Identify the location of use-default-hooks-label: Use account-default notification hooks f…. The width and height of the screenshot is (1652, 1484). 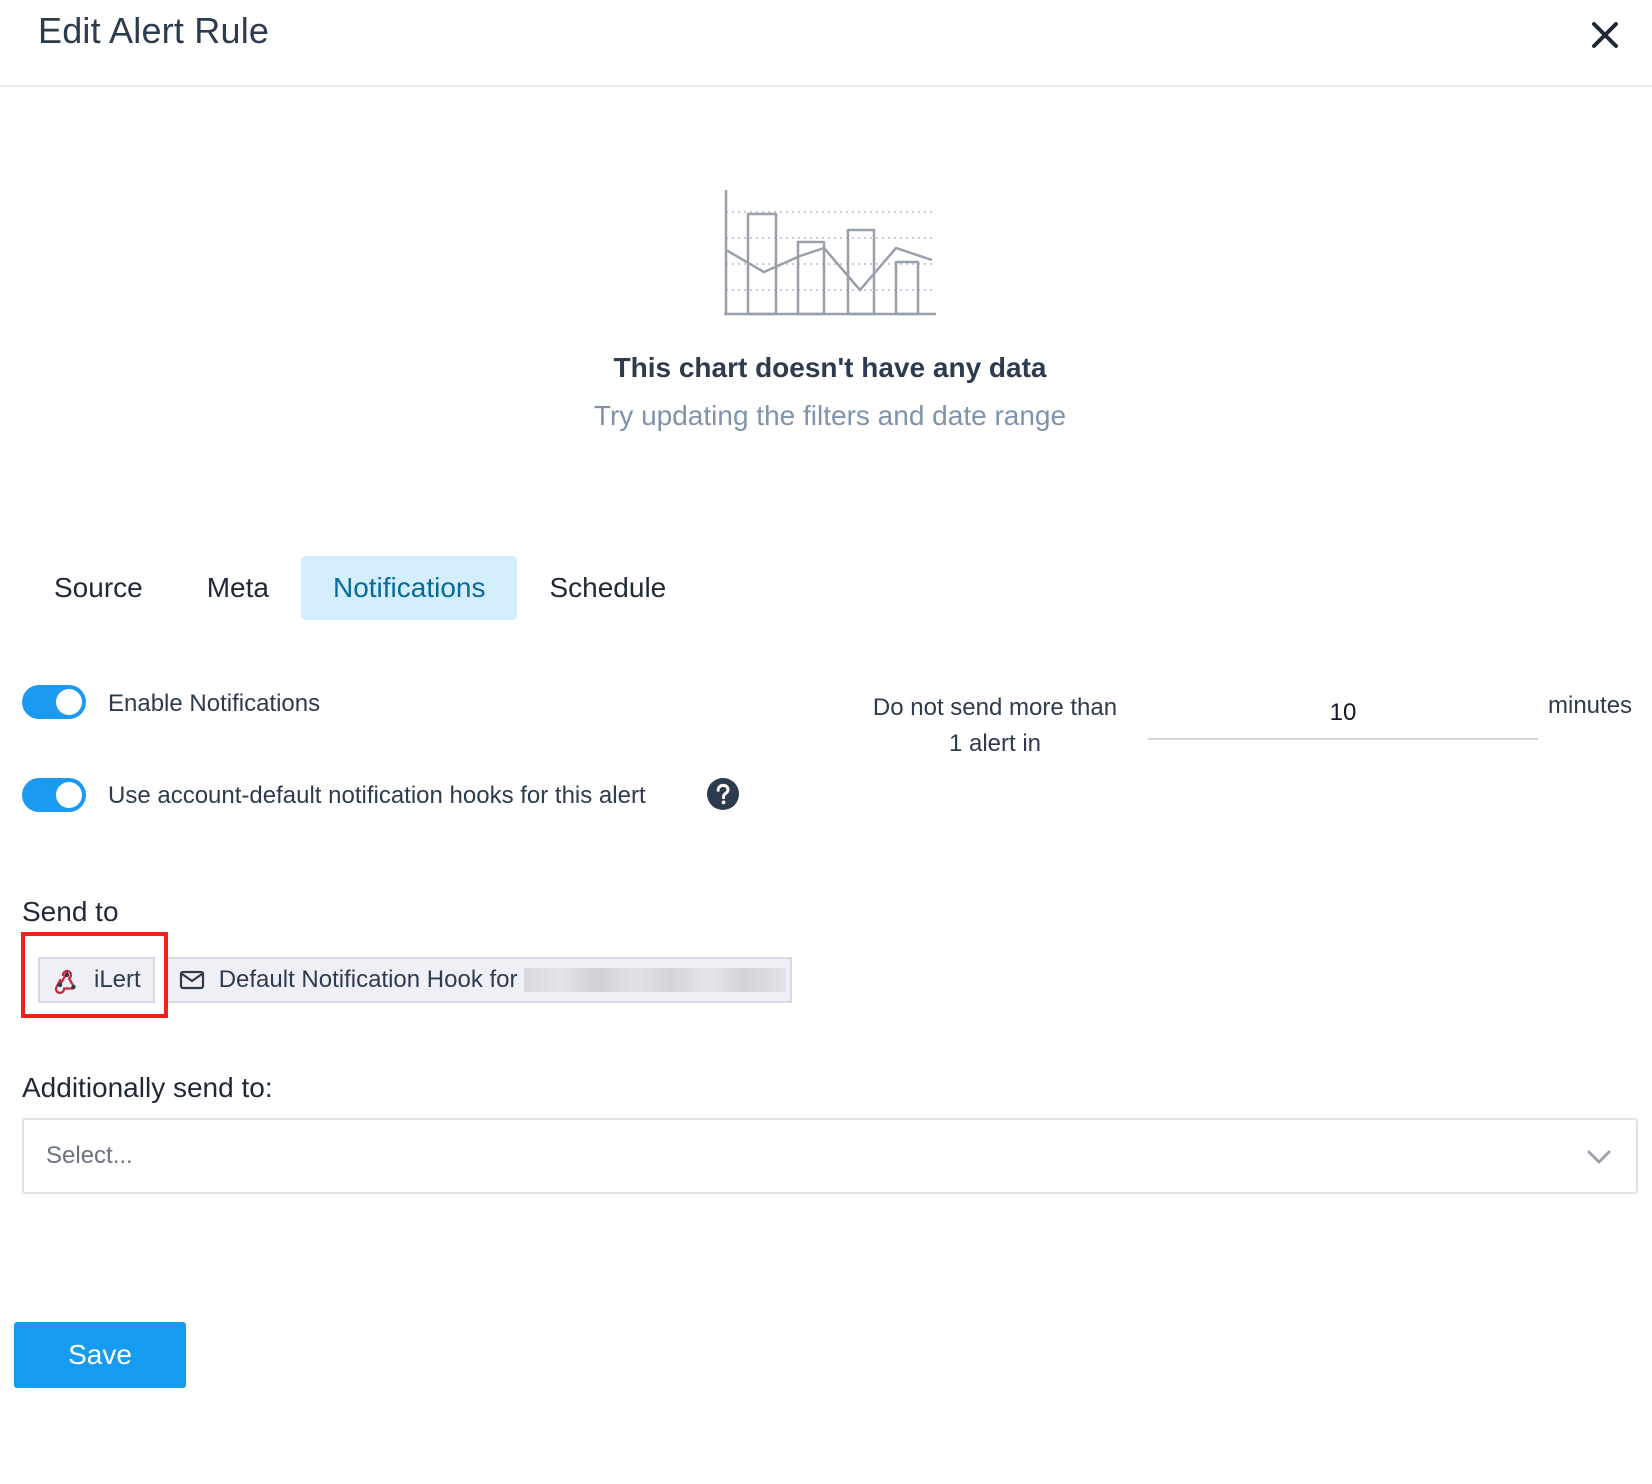
(377, 795).